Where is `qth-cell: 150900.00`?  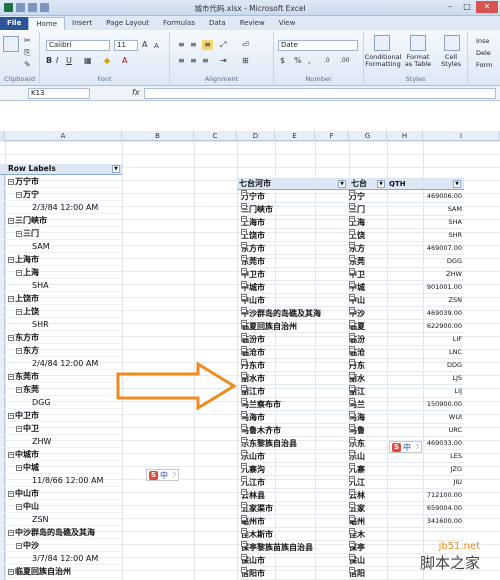 qth-cell: 150900.00 is located at coordinates (424, 404).